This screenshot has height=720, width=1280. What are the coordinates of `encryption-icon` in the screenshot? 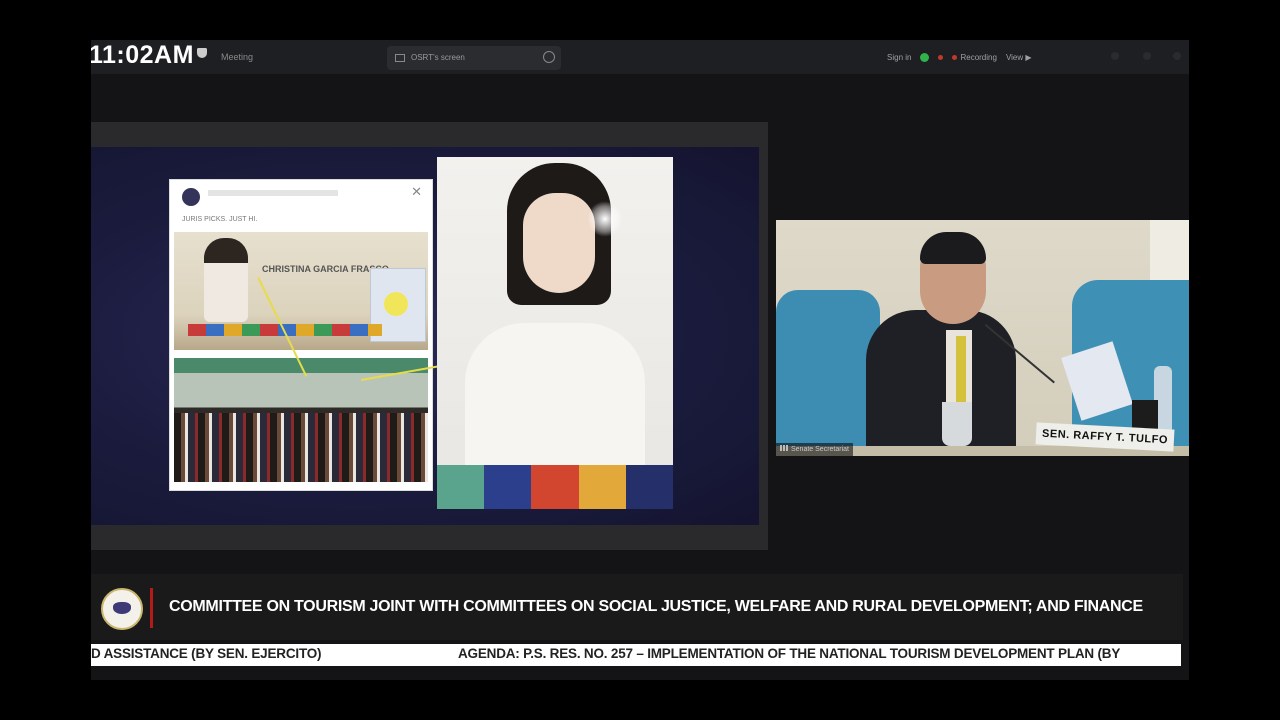 It's located at (925, 57).